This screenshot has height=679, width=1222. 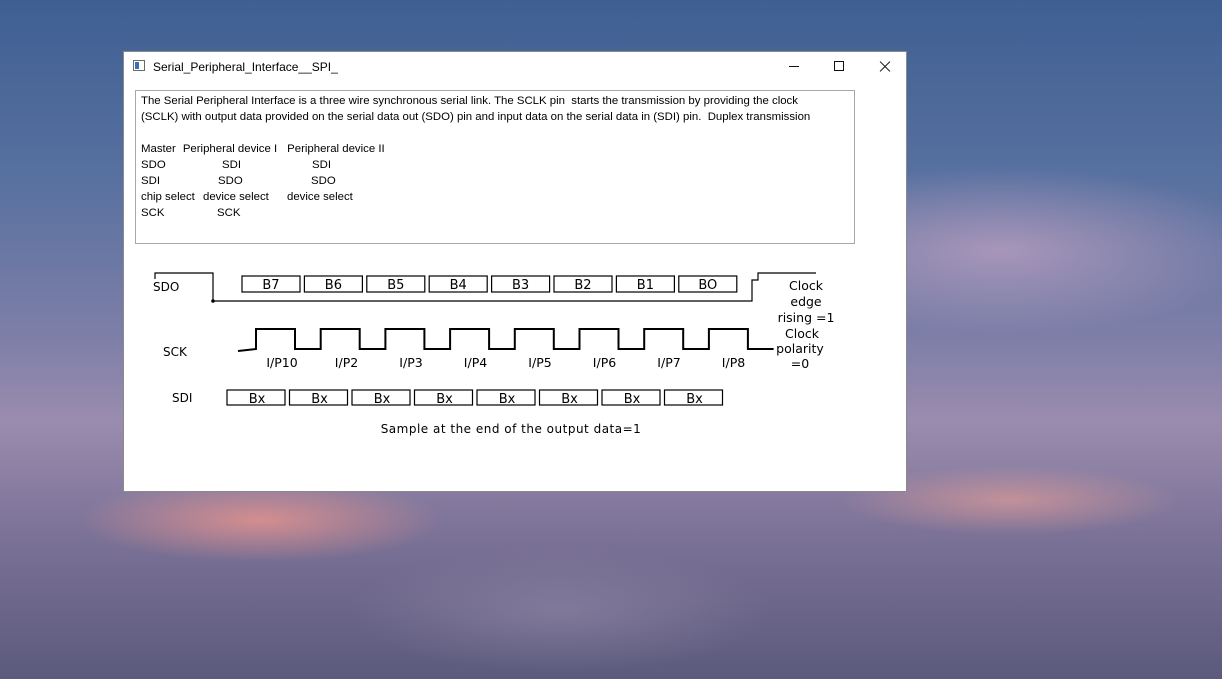 What do you see at coordinates (213, 301) in the screenshot?
I see `sdo-junction-dot` at bounding box center [213, 301].